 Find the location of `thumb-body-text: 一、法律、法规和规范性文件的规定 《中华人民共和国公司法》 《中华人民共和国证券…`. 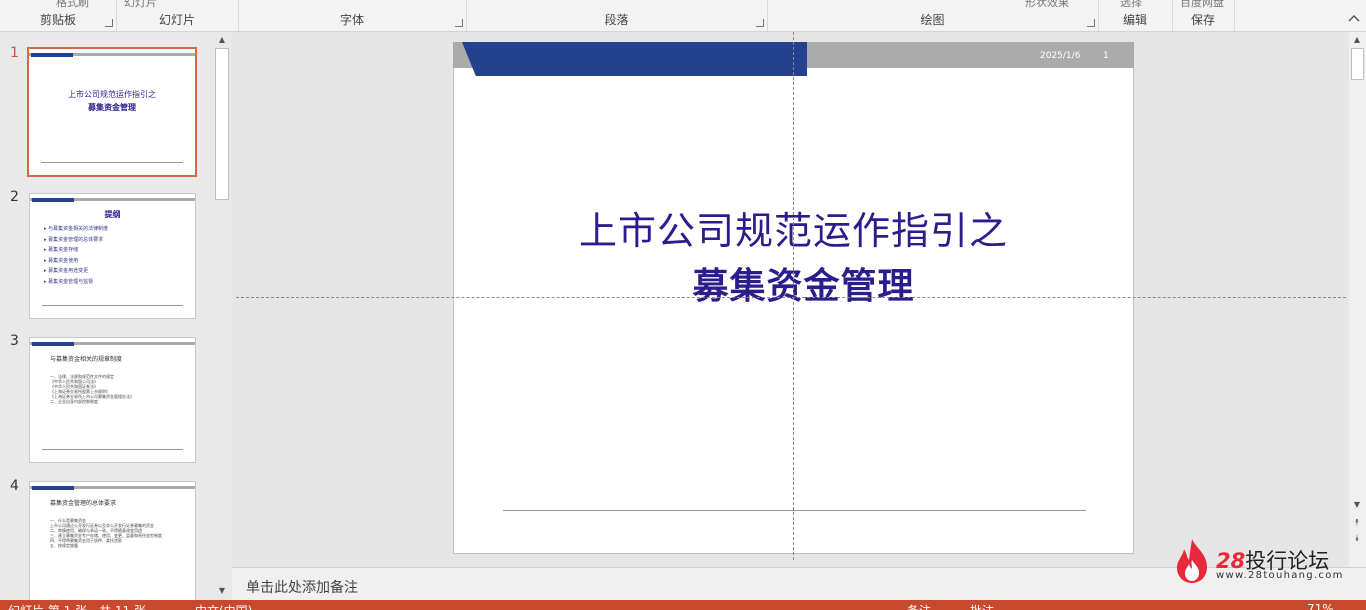

thumb-body-text: 一、法律、法规和规范性文件的规定 《中华人民共和国公司法》 《中华人民共和国证券… is located at coordinates (92, 389).